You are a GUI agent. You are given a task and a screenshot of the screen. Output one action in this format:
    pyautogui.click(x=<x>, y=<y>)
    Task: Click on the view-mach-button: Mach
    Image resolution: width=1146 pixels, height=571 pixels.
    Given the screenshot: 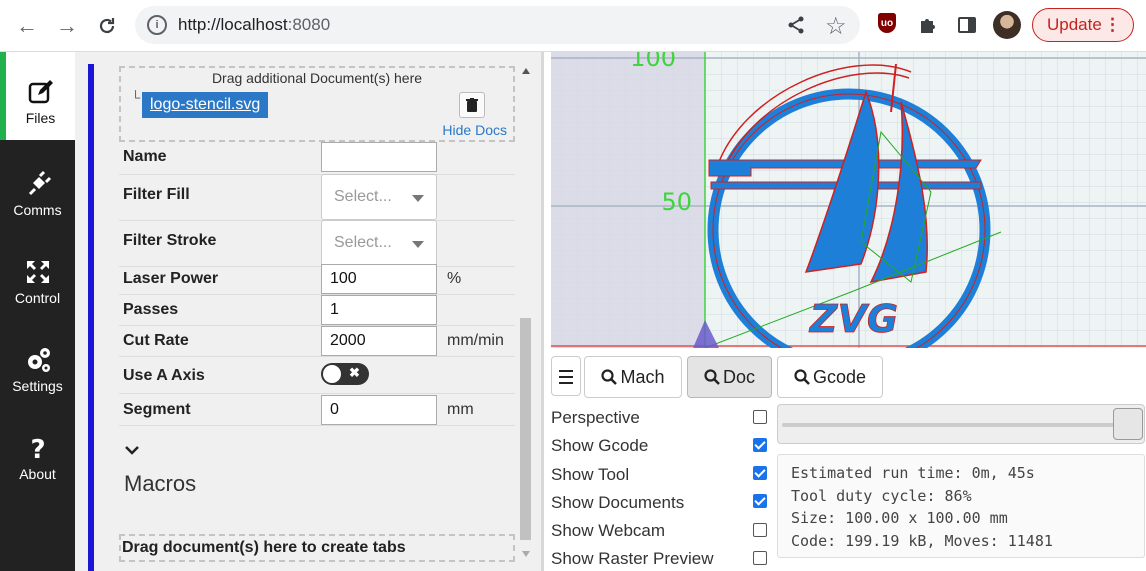 What is the action you would take?
    pyautogui.click(x=633, y=377)
    